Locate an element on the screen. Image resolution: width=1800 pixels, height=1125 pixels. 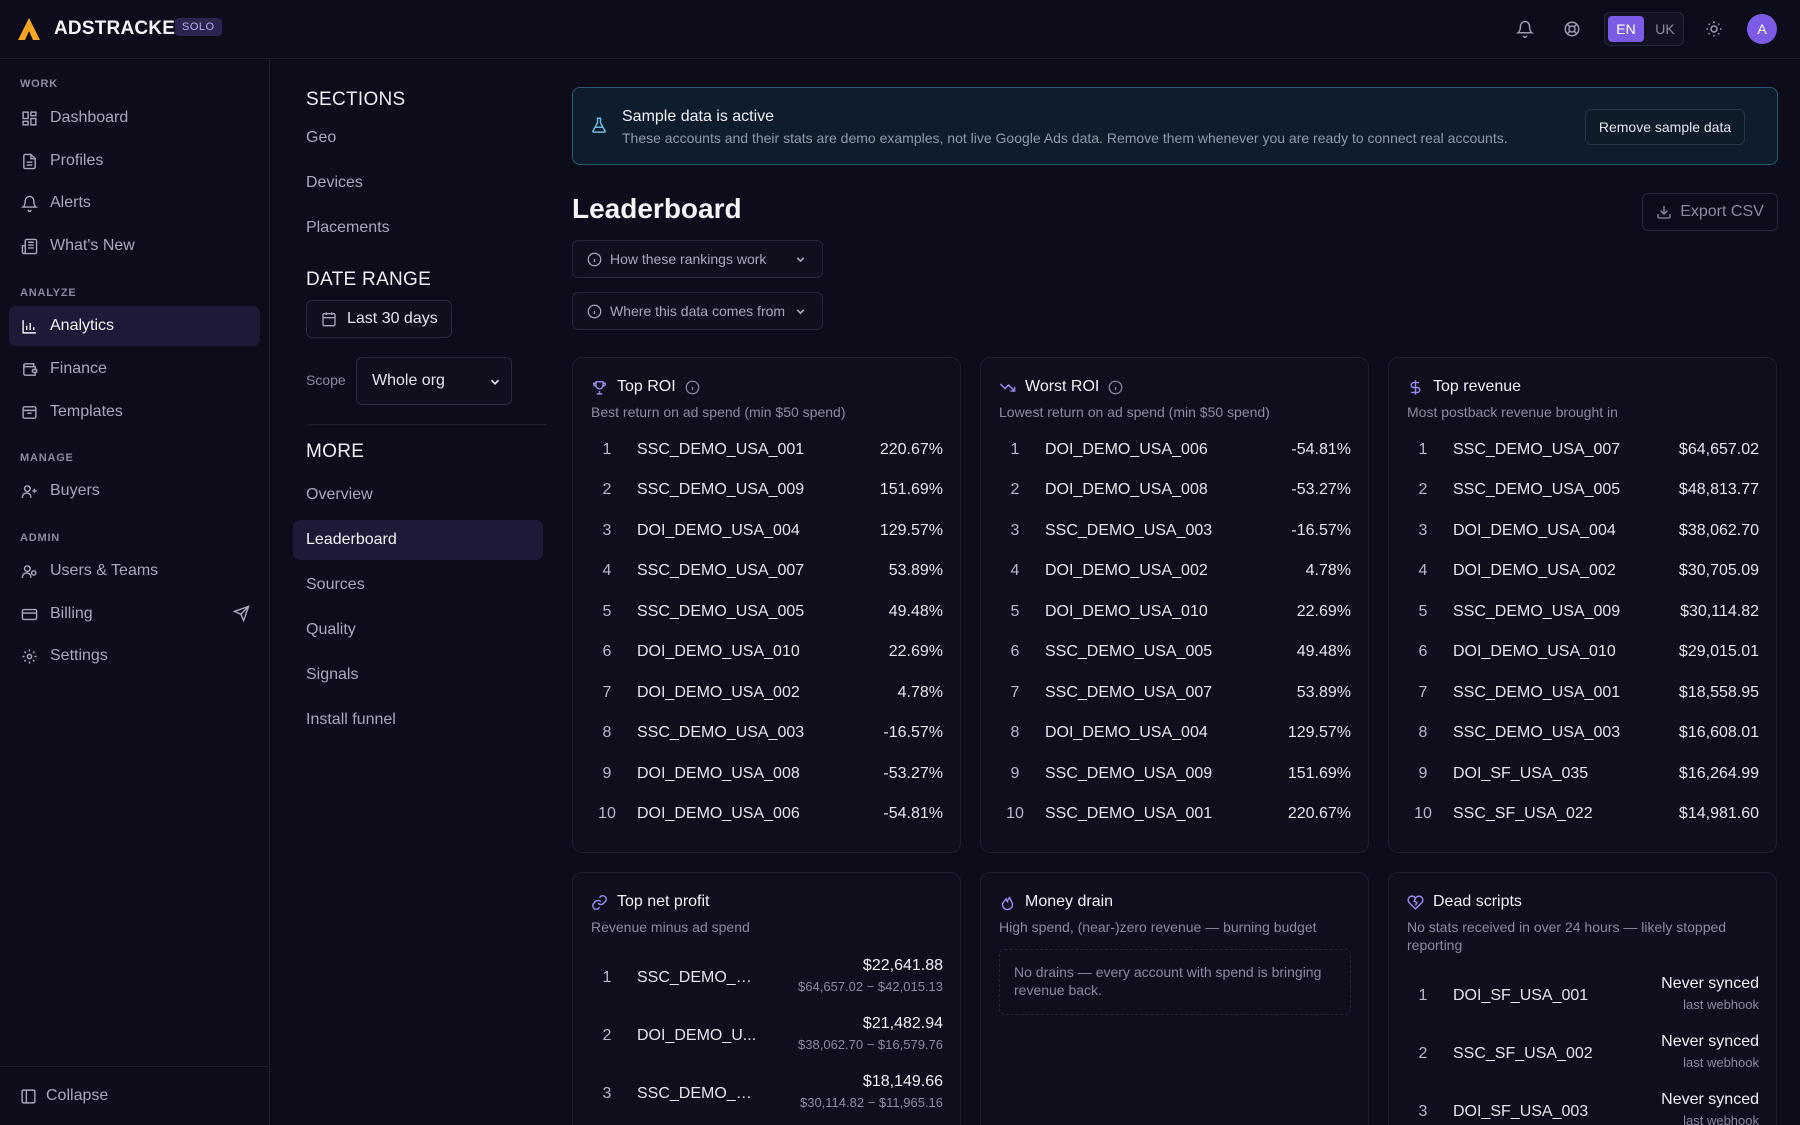
table-row: 3 SSC_DEMO_USA_003 -16.57% is located at coordinates (1175, 531).